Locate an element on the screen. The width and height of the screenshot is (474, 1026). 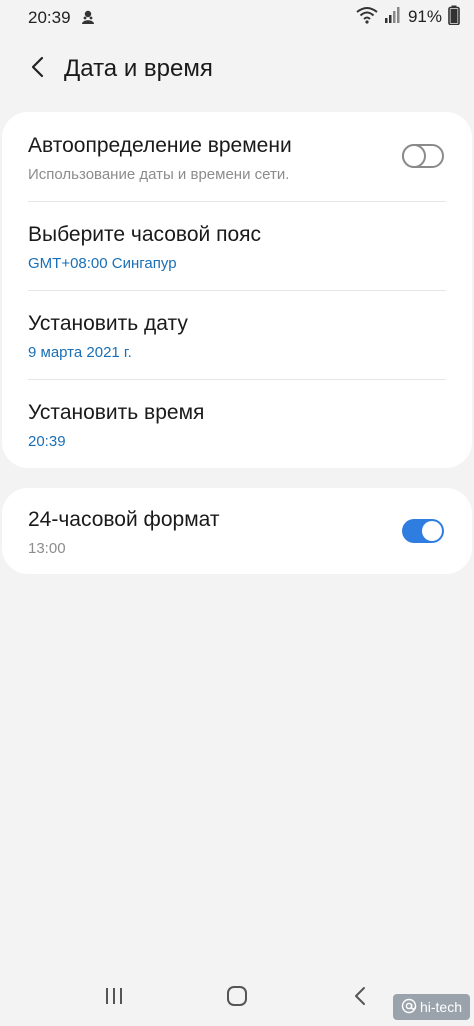
timezone-row: Выберите часовой пояс GMT+08:00 Сингапур is located at coordinates (237, 245).